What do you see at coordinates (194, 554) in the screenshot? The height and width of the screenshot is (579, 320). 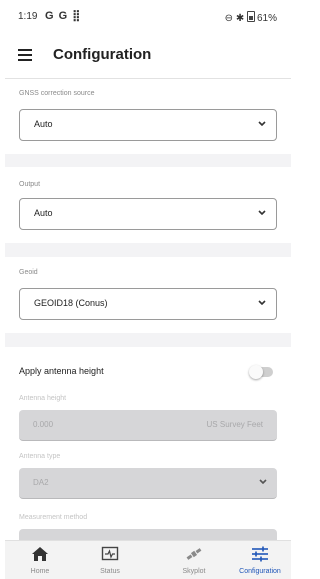 I see `skyplot-icon` at bounding box center [194, 554].